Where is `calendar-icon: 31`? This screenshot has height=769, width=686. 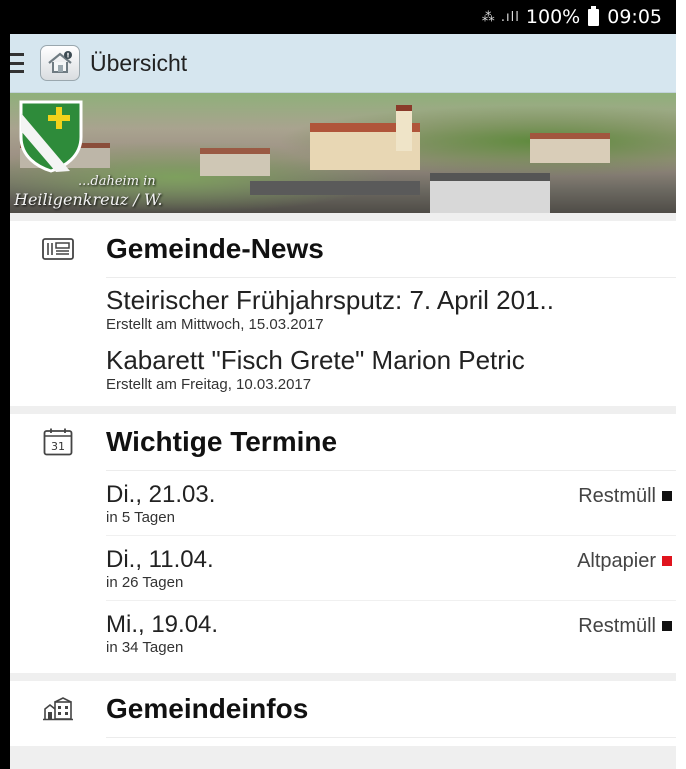
calendar-icon: 31 is located at coordinates (58, 442).